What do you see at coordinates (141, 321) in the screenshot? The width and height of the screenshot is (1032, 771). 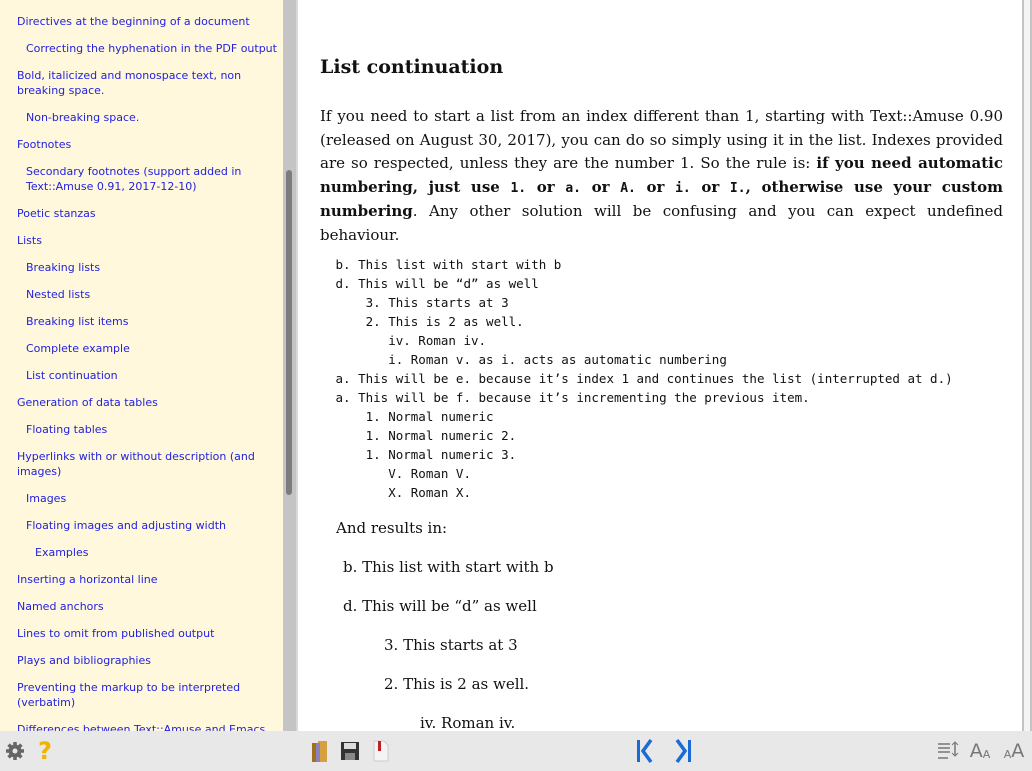 I see `toc-item: Breaking list items` at bounding box center [141, 321].